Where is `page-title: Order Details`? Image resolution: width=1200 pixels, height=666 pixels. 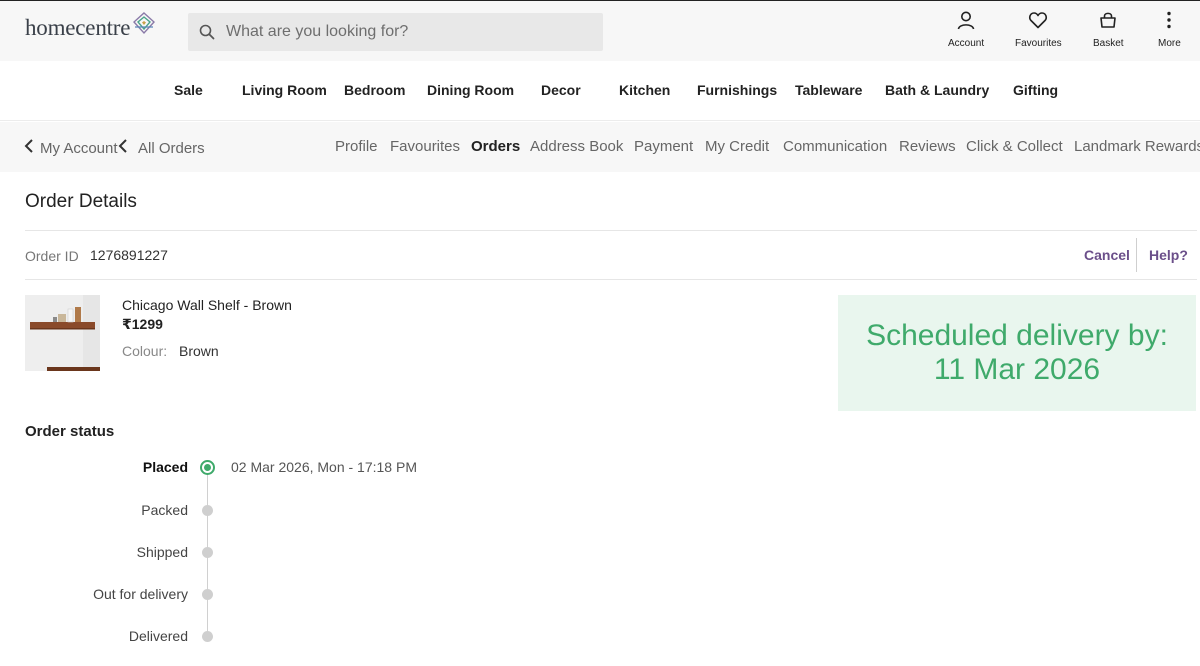 page-title: Order Details is located at coordinates (81, 201).